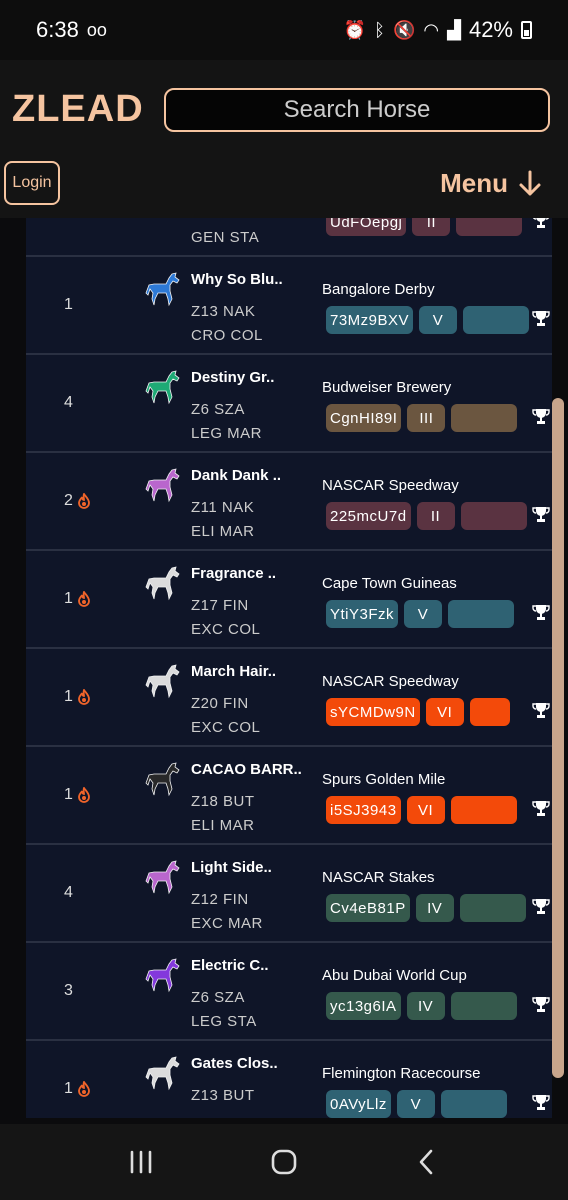  What do you see at coordinates (233, 671) in the screenshot?
I see `horse-name: March Hair..` at bounding box center [233, 671].